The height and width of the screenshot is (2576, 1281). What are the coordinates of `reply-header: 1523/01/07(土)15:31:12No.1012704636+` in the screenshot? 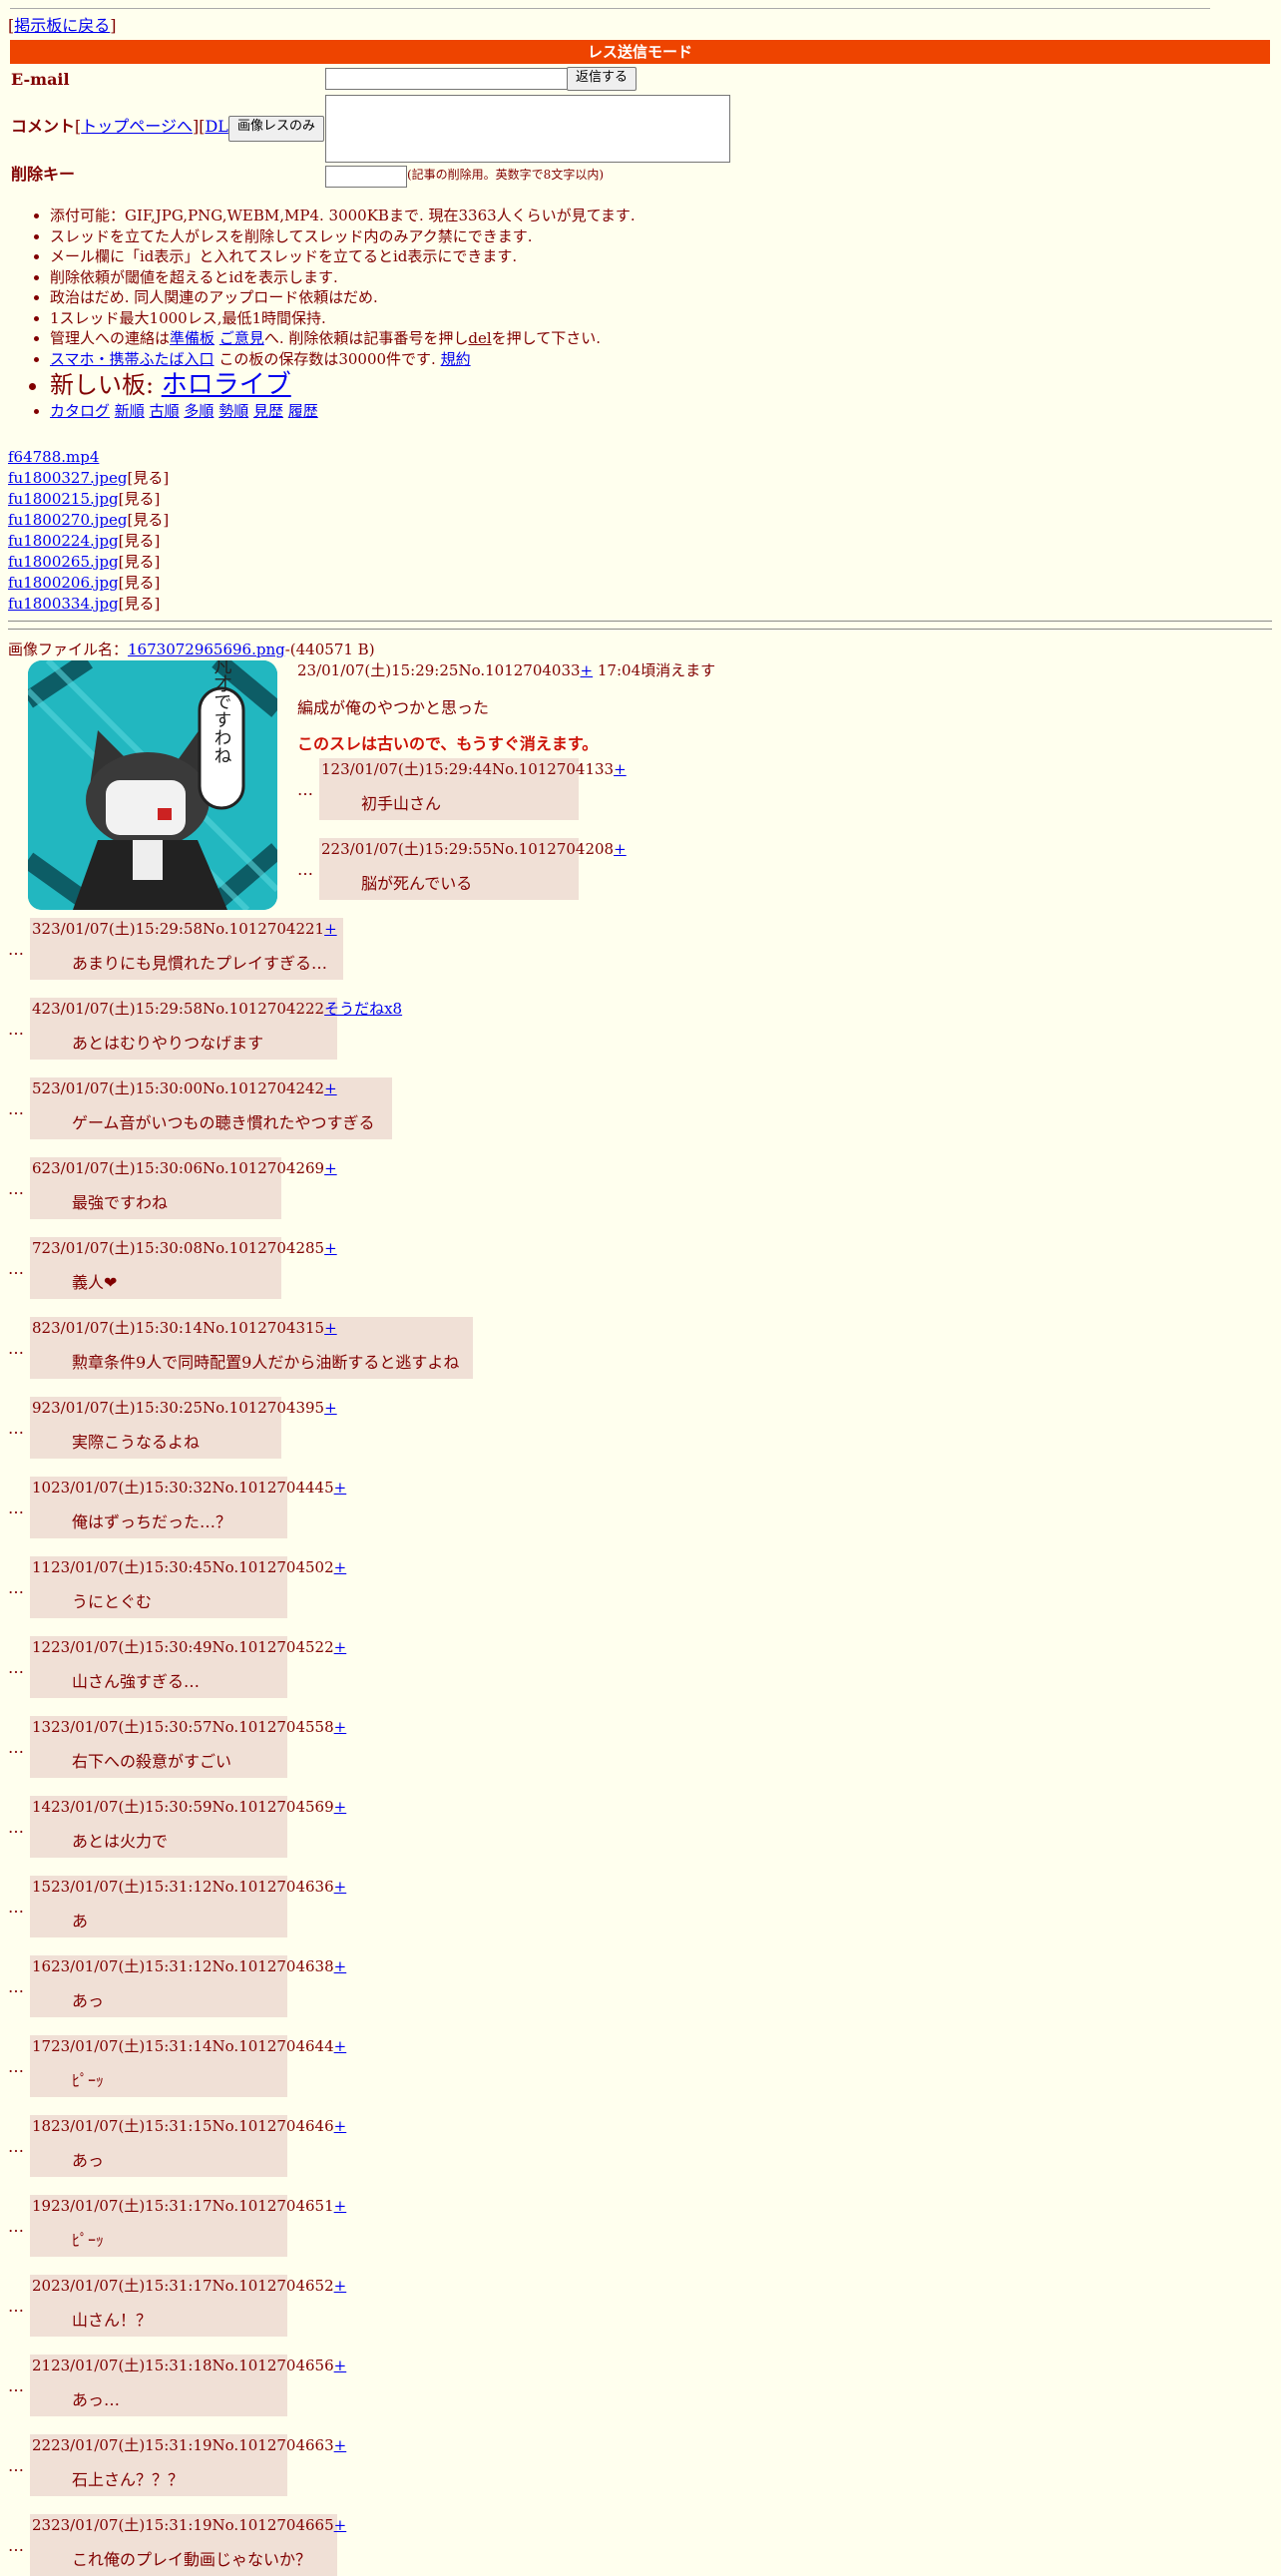 It's located at (189, 1888).